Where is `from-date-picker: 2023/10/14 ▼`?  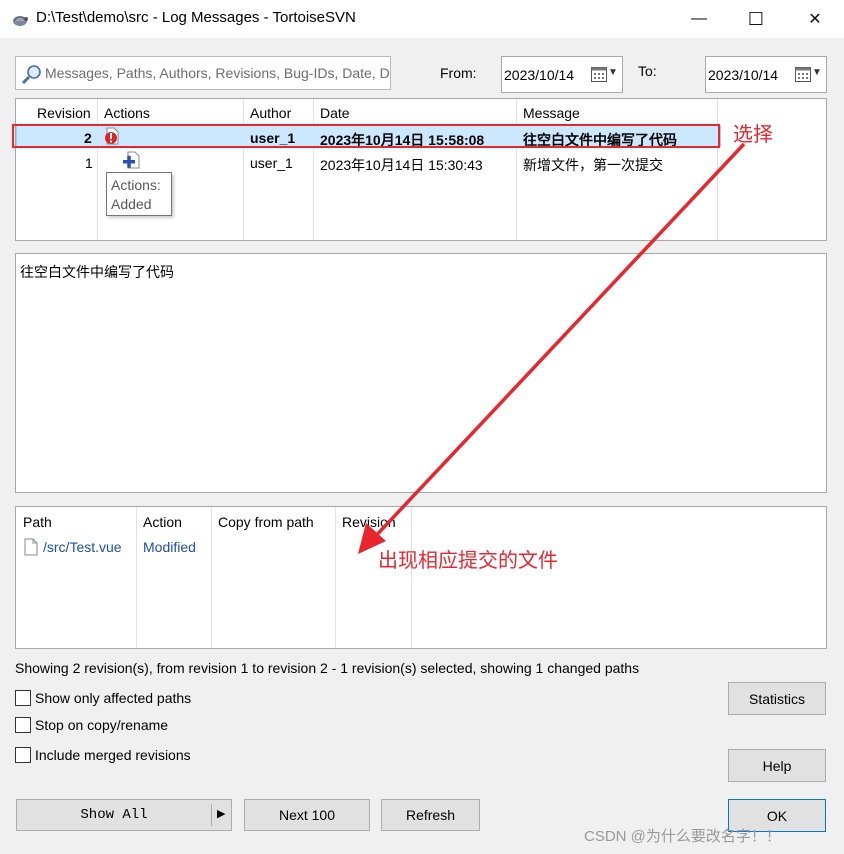
from-date-picker: 2023/10/14 ▼ is located at coordinates (562, 74).